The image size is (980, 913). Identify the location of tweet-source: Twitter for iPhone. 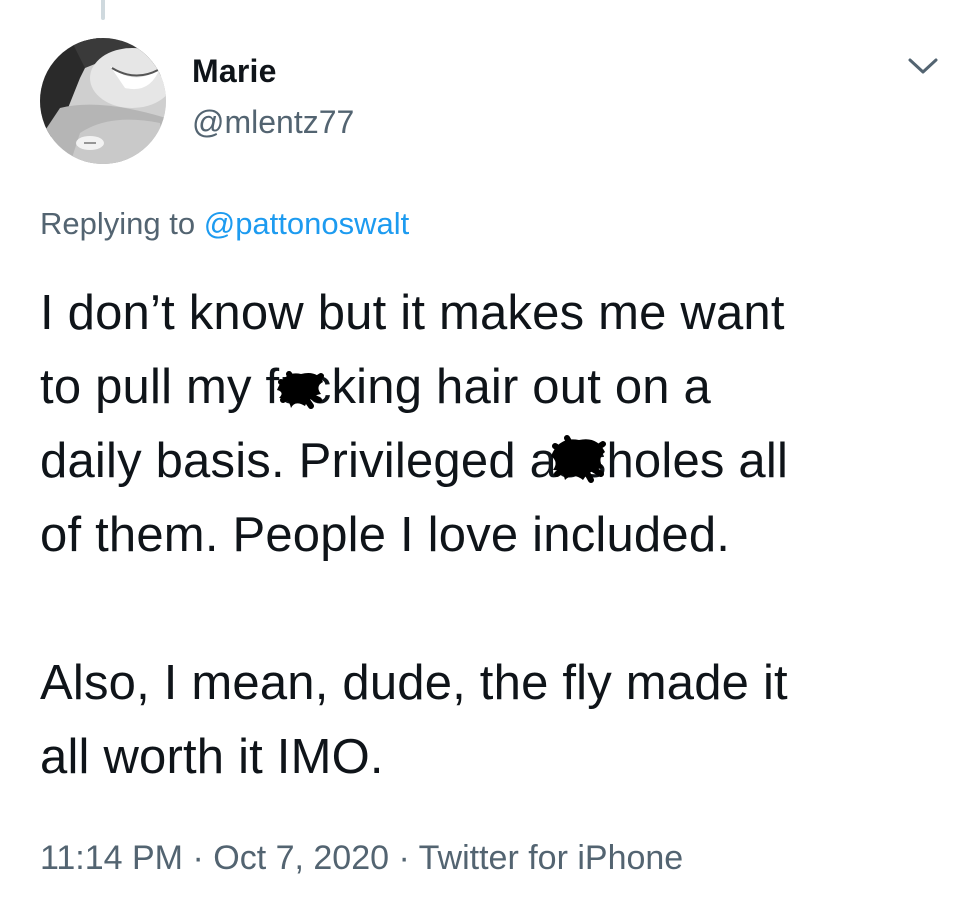
(551, 858).